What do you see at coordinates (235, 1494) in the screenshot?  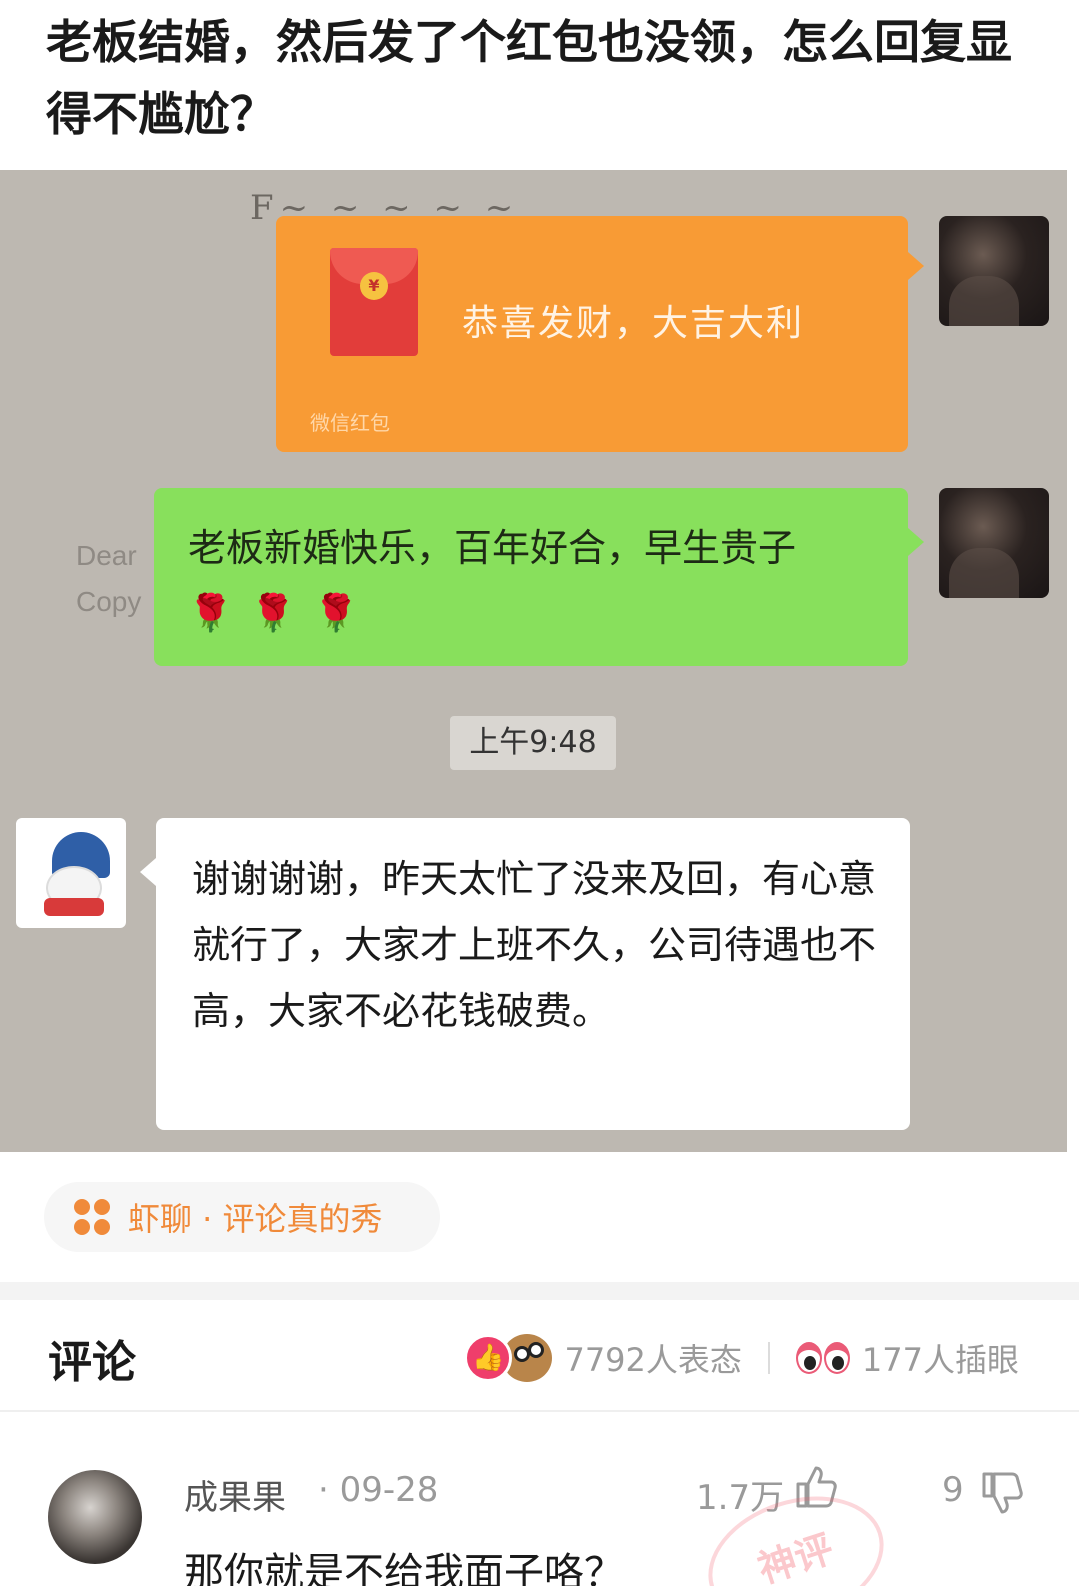 I see `comment-author: 成果果` at bounding box center [235, 1494].